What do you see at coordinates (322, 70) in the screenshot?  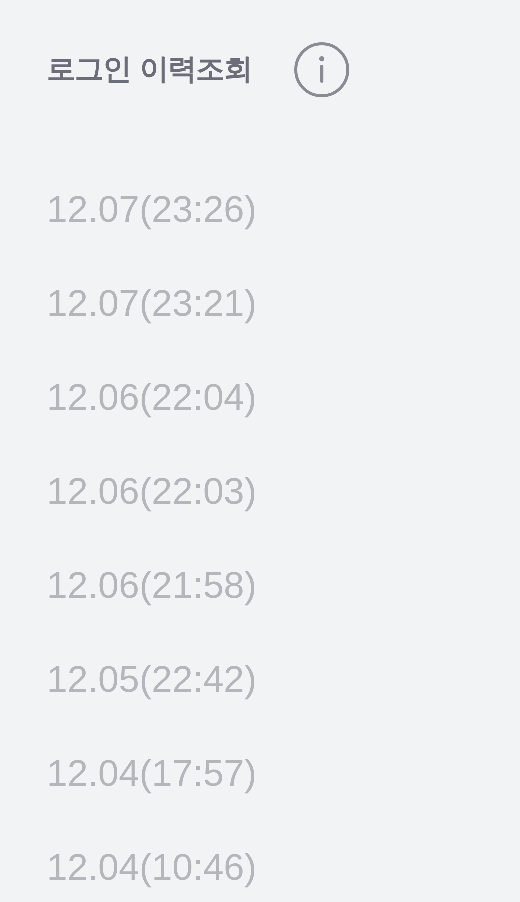 I see `info-icon` at bounding box center [322, 70].